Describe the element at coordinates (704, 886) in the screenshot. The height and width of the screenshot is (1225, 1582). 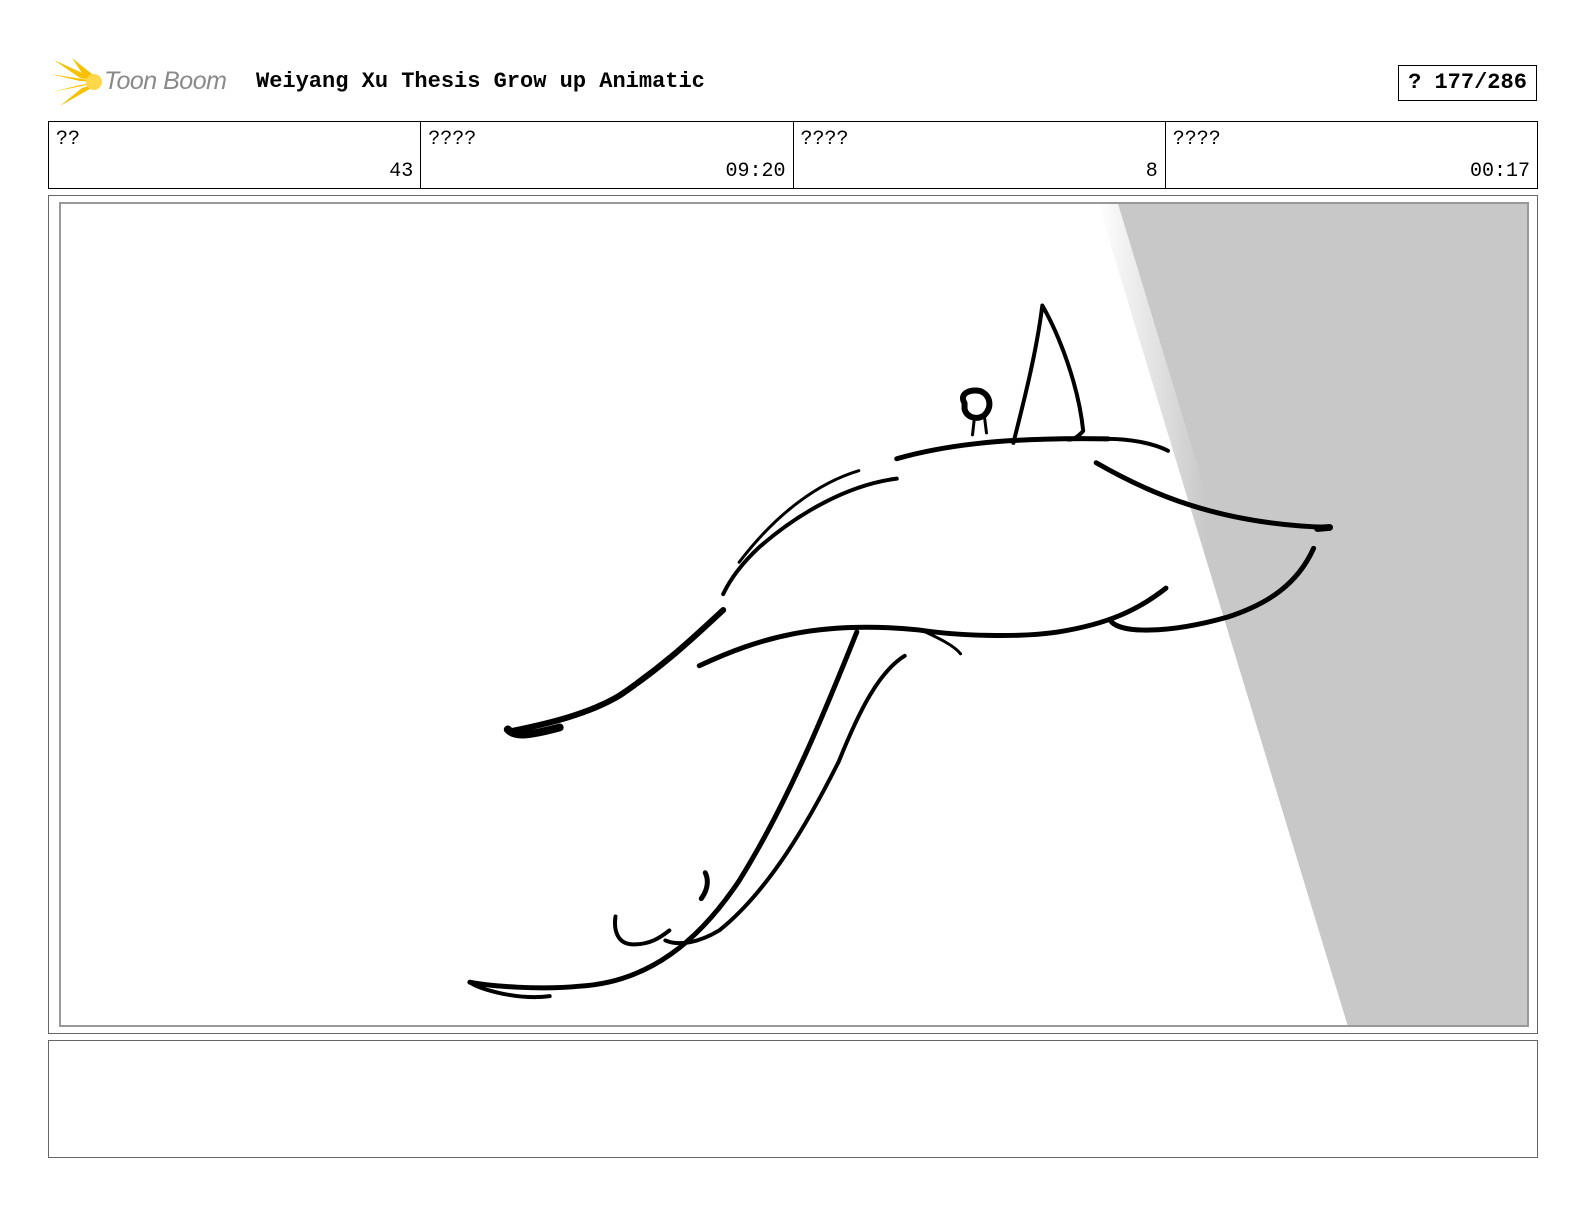
I see `ray-tail-notch` at that location.